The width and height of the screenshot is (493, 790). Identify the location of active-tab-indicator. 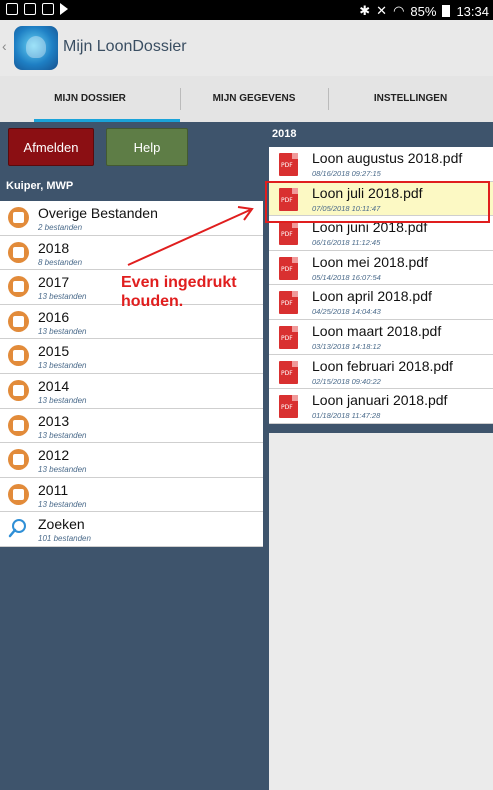
(107, 120).